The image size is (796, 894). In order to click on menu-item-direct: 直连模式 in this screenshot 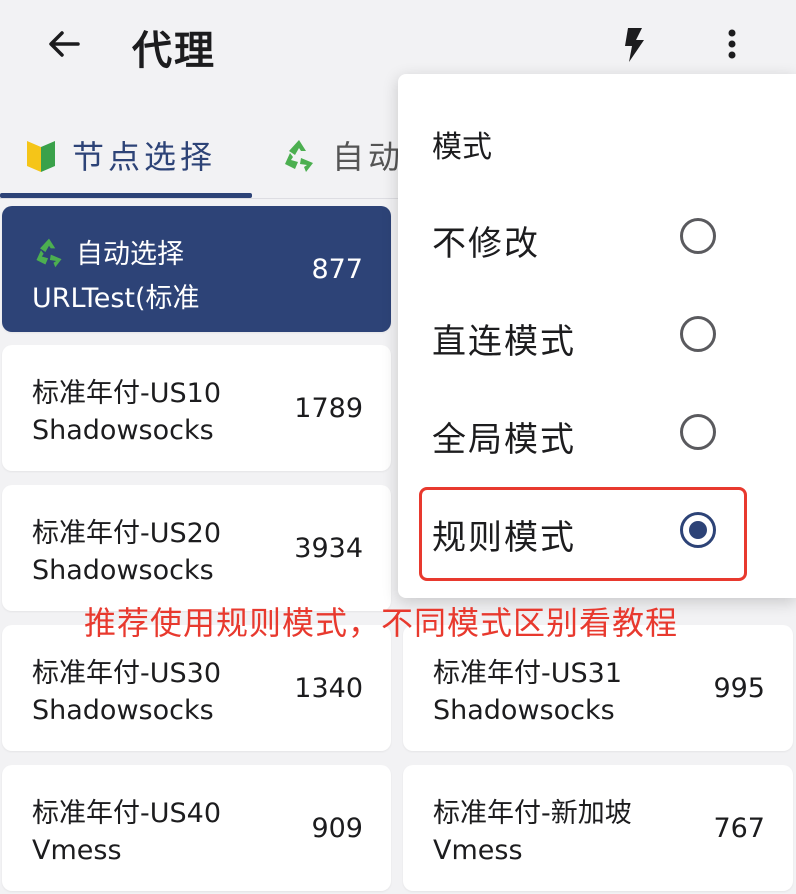, I will do `click(597, 337)`.